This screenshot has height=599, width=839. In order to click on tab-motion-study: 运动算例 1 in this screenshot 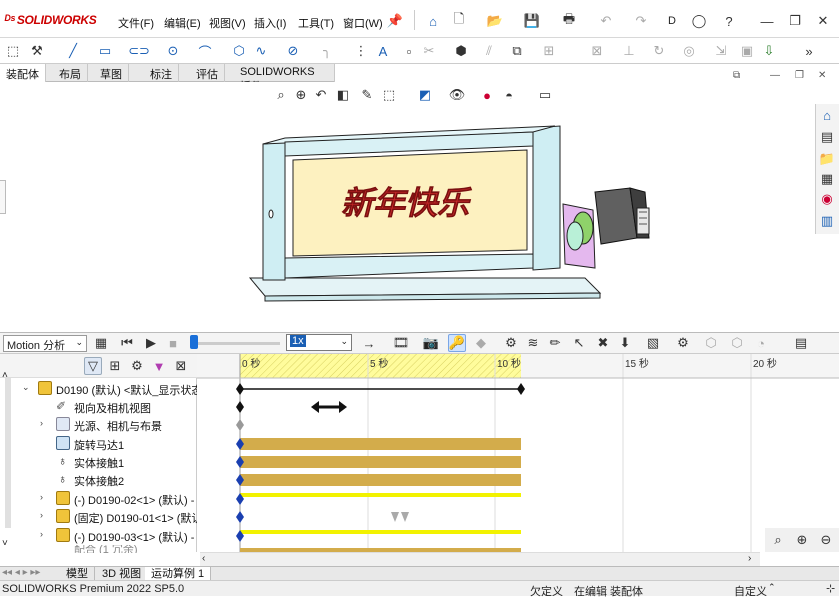, I will do `click(178, 574)`.